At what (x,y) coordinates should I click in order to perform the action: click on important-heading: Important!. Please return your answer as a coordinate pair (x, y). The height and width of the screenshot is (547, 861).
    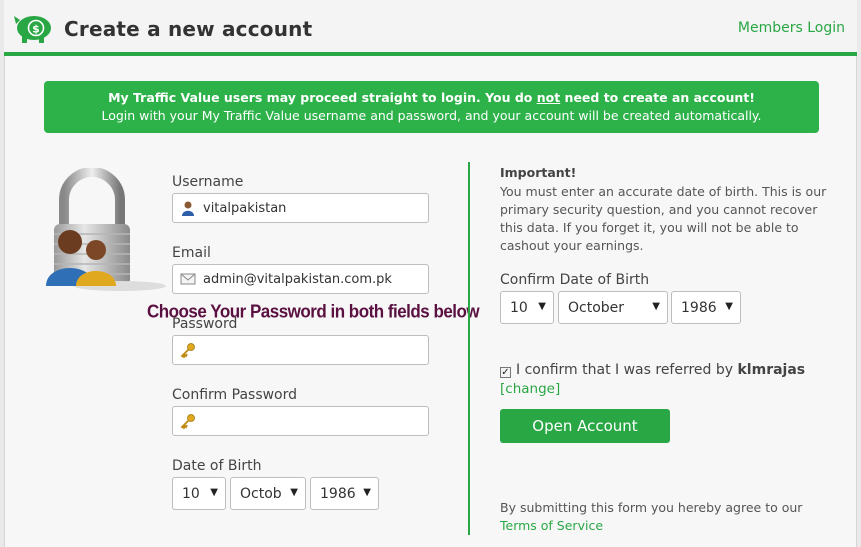
    Looking at the image, I should click on (538, 172).